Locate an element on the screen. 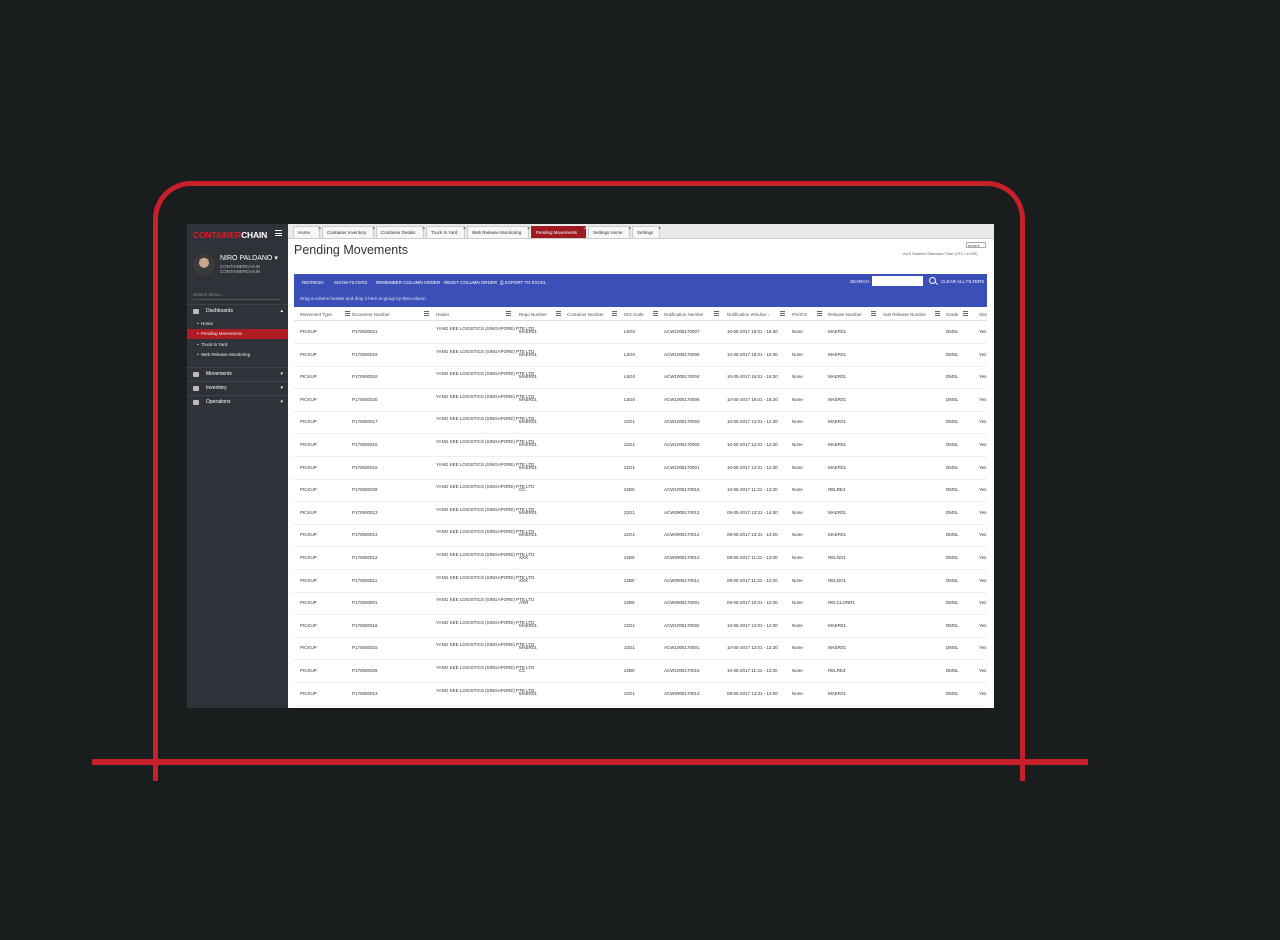  menu-section-inventory: Inventory ▾ is located at coordinates (237, 388).